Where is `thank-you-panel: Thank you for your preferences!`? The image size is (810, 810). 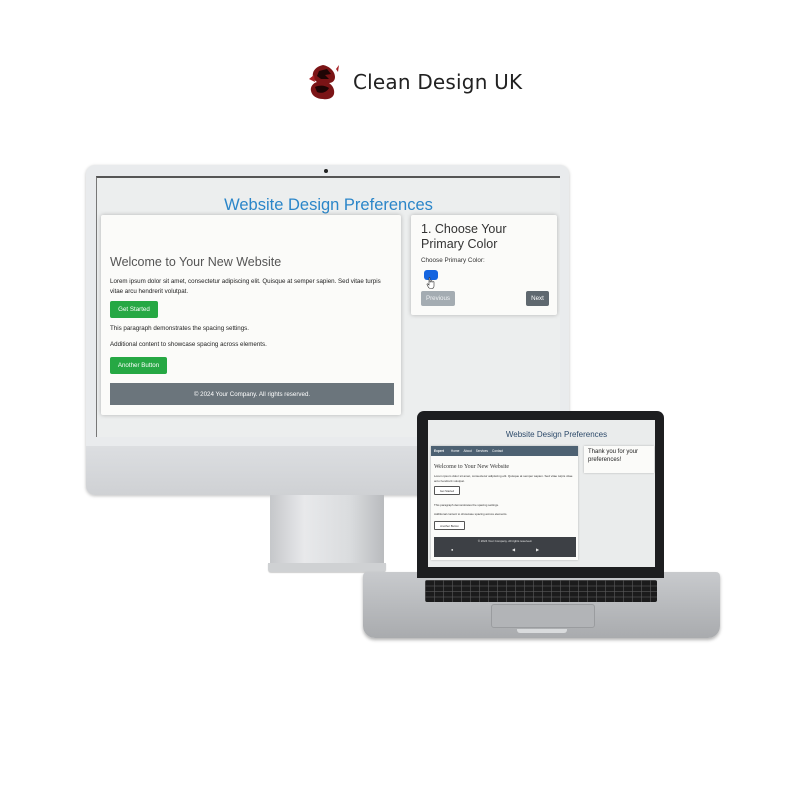 thank-you-panel: Thank you for your preferences! is located at coordinates (619, 459).